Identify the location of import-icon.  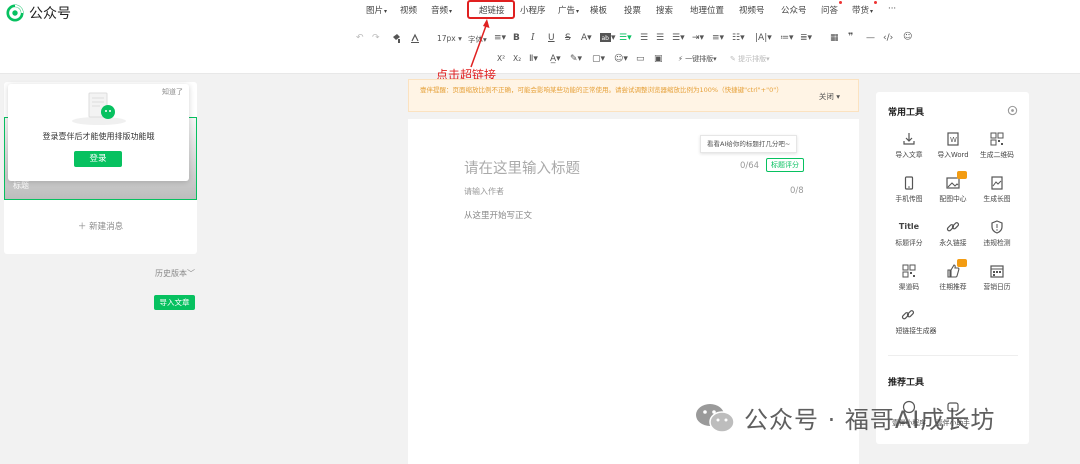
(909, 139).